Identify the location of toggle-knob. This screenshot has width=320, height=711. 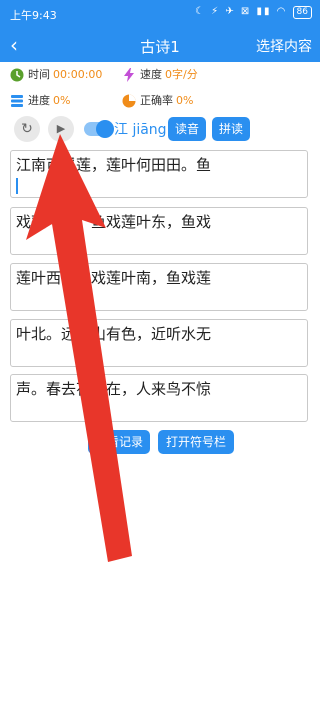
(105, 129).